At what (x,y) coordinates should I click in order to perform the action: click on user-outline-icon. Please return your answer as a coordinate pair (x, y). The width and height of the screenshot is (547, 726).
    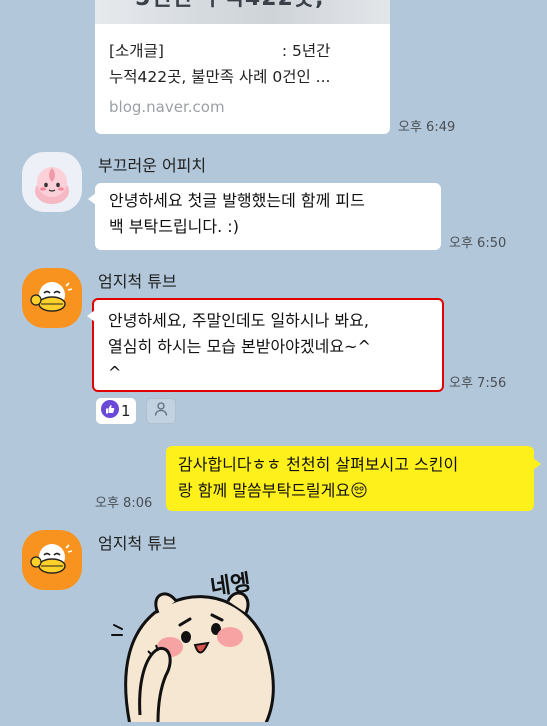
    Looking at the image, I should click on (161, 411).